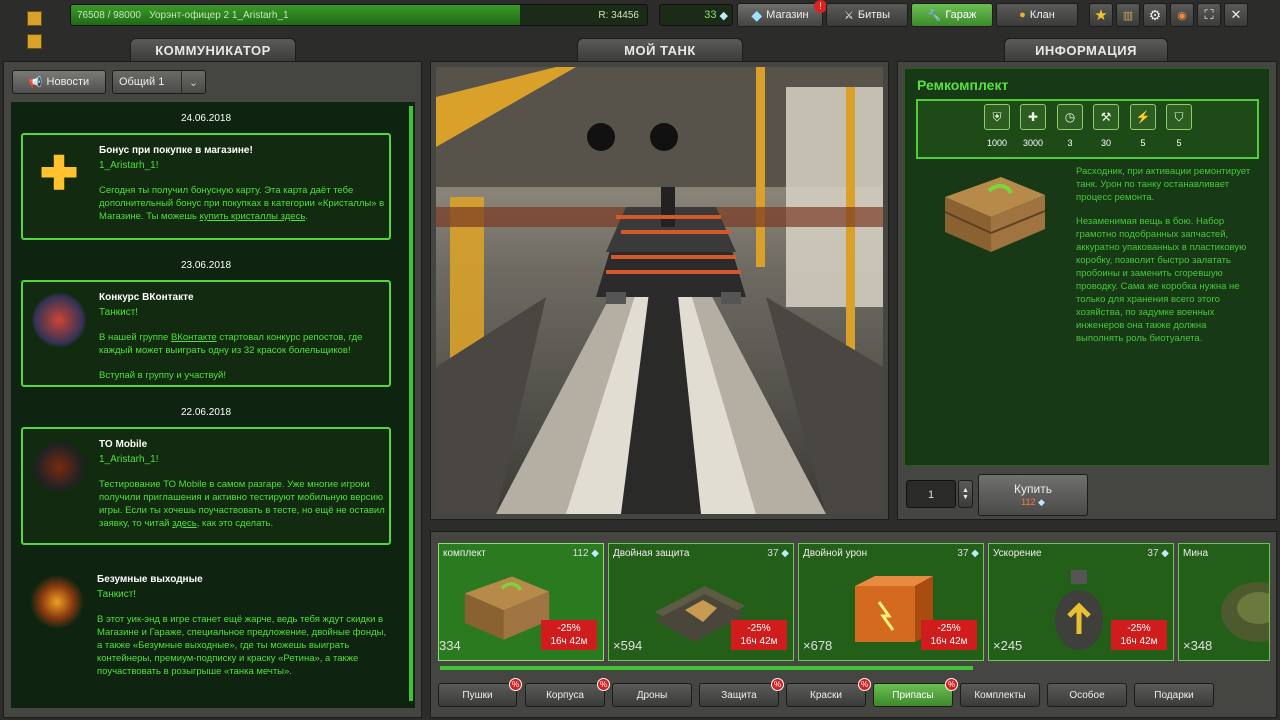 This screenshot has height=720, width=1280. What do you see at coordinates (1087, 129) in the screenshot?
I see `stats-box` at bounding box center [1087, 129].